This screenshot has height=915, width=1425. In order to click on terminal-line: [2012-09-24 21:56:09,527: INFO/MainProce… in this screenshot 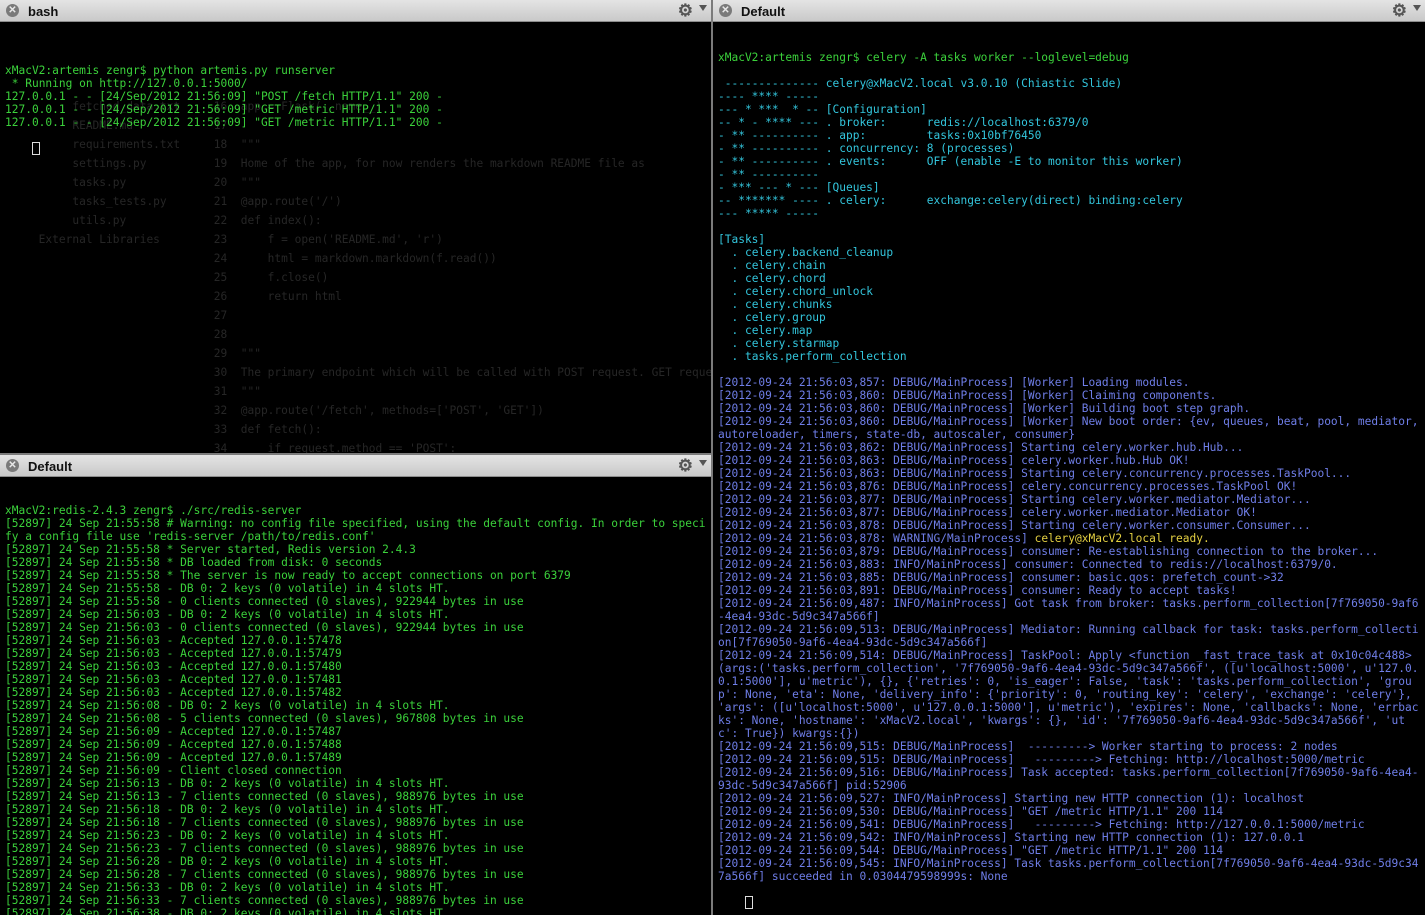, I will do `click(1011, 798)`.